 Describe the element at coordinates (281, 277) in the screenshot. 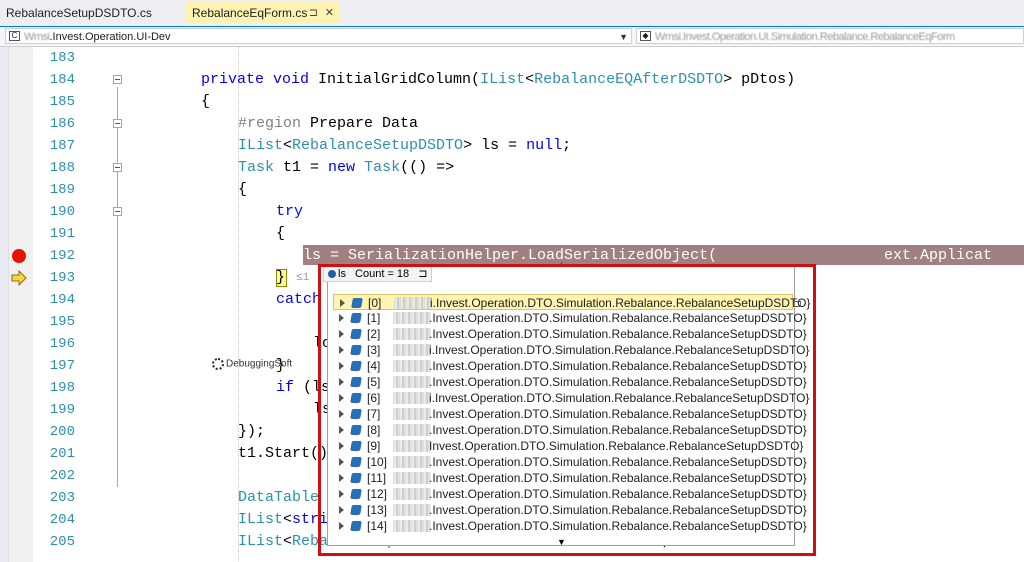

I see `code-text: }` at that location.